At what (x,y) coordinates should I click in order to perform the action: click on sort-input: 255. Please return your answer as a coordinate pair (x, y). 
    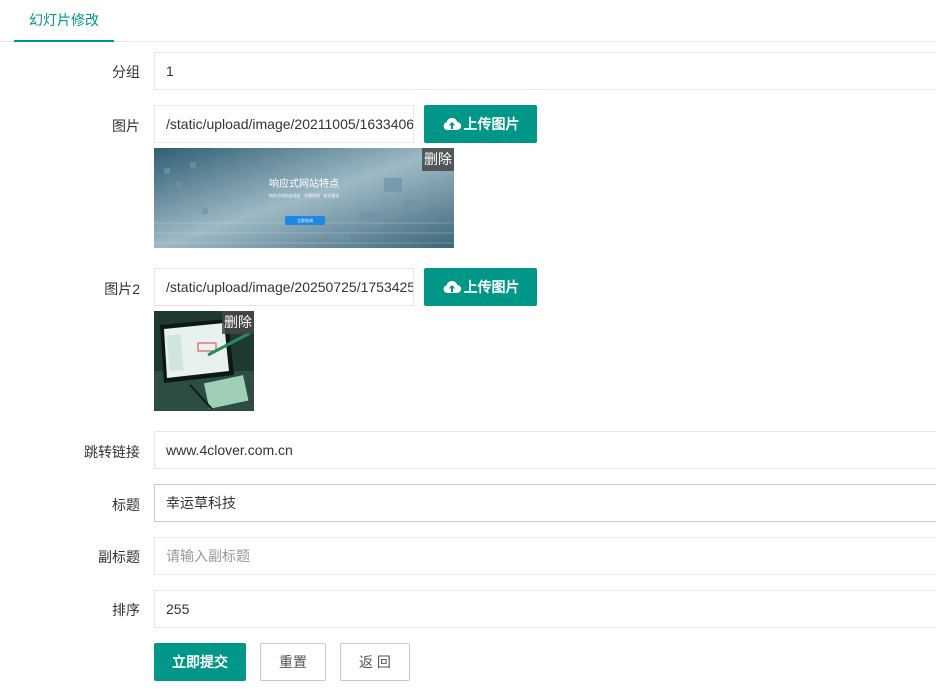
    Looking at the image, I should click on (545, 609).